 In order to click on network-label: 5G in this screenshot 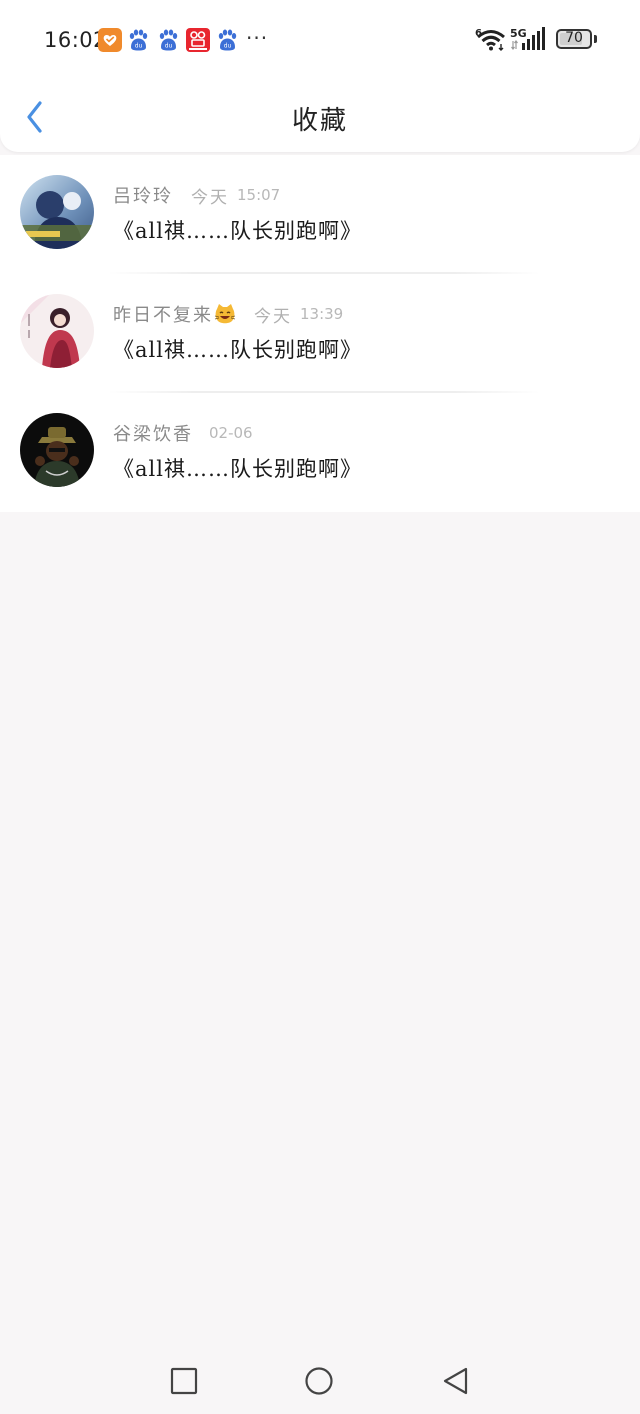, I will do `click(518, 33)`.